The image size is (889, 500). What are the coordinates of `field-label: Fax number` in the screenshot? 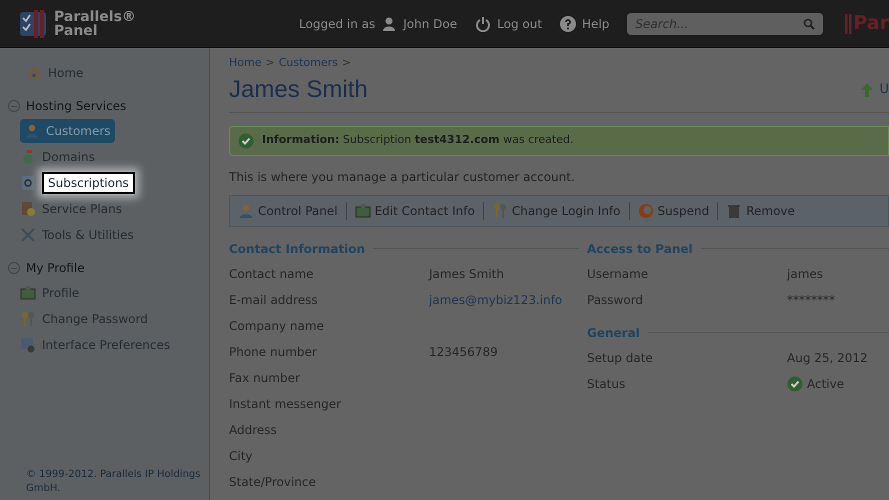 It's located at (265, 378).